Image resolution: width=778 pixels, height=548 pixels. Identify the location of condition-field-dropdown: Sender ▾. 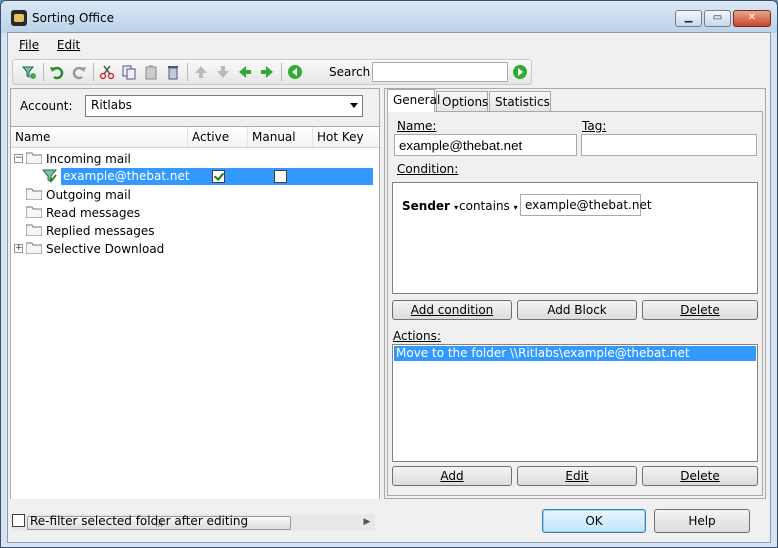
(430, 206).